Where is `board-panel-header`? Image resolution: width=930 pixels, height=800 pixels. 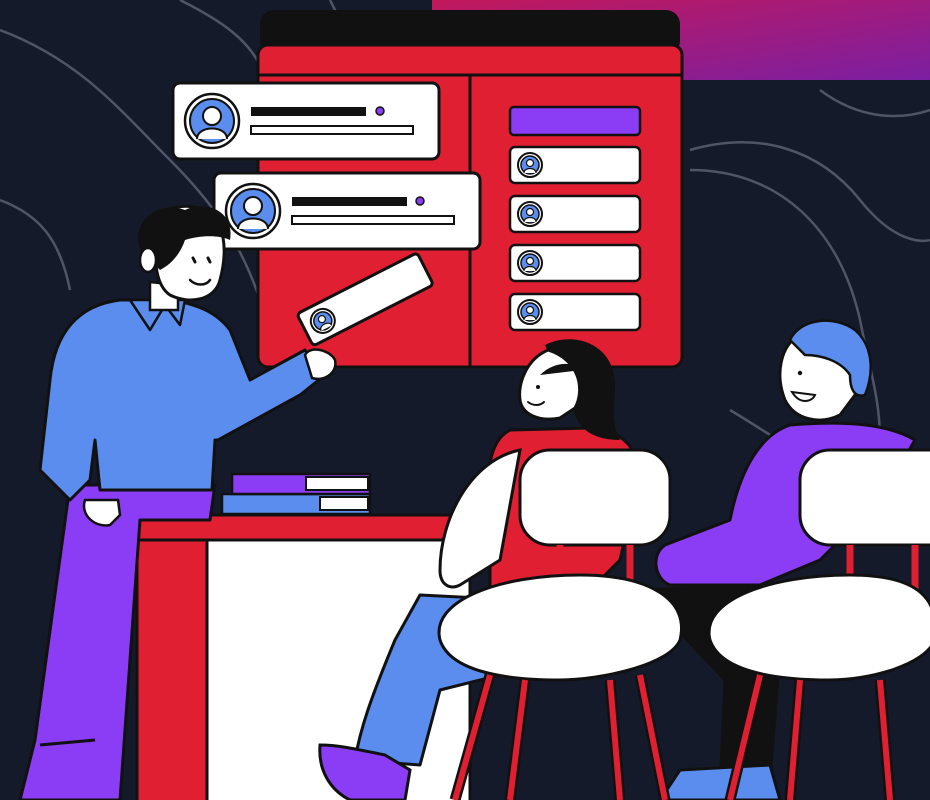
board-panel-header is located at coordinates (575, 121).